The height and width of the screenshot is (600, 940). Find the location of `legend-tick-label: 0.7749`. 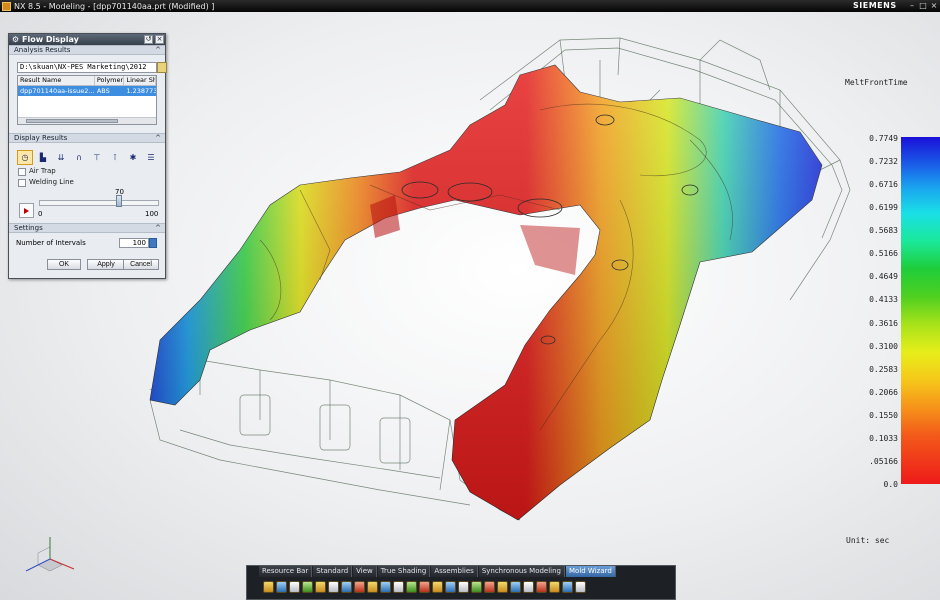

legend-tick-label: 0.7749 is located at coordinates (883, 138).